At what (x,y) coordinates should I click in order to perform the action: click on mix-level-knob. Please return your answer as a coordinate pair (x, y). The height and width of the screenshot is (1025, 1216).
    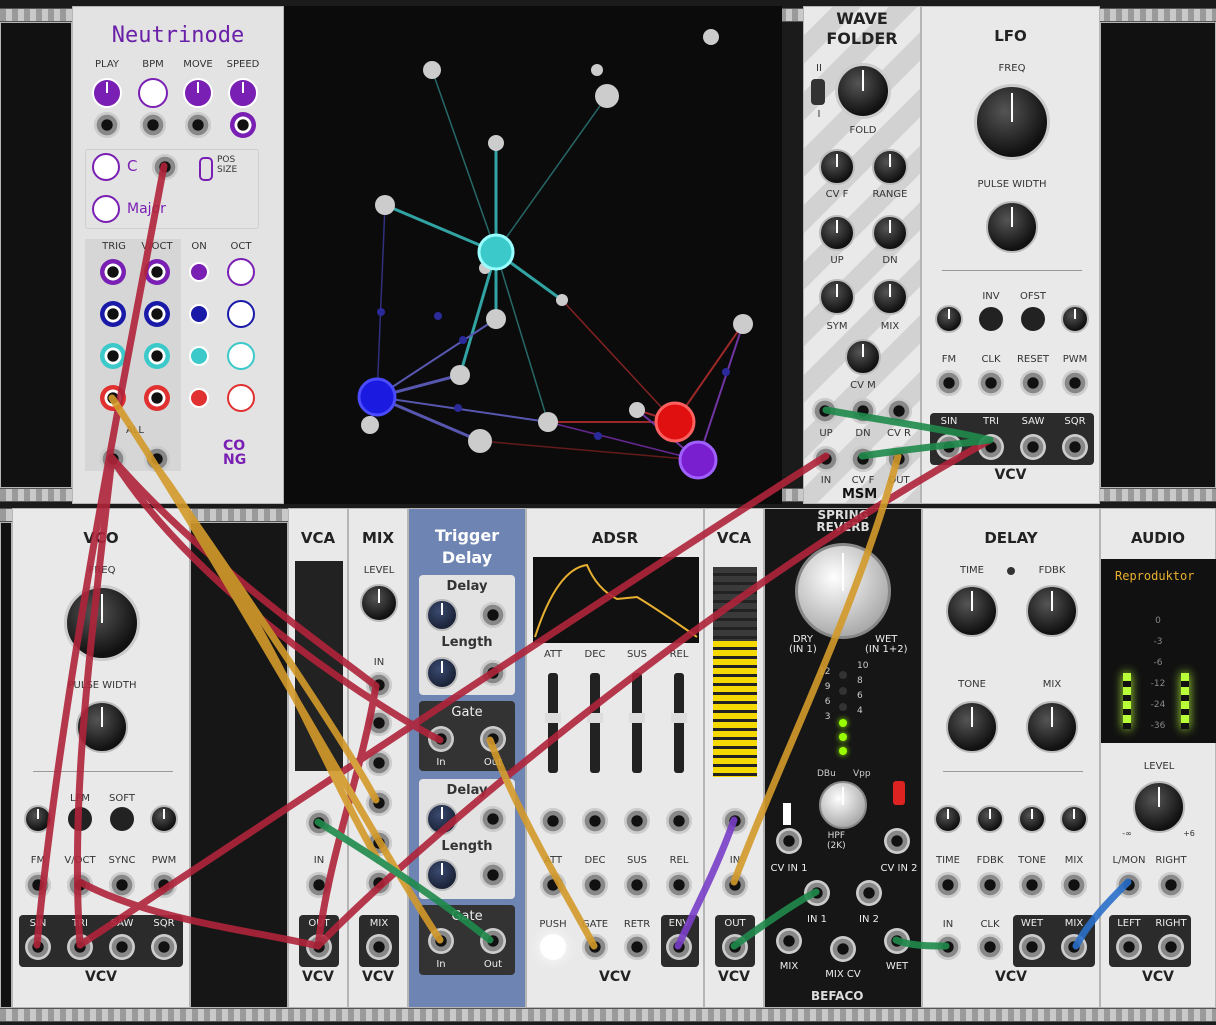
    Looking at the image, I should click on (379, 603).